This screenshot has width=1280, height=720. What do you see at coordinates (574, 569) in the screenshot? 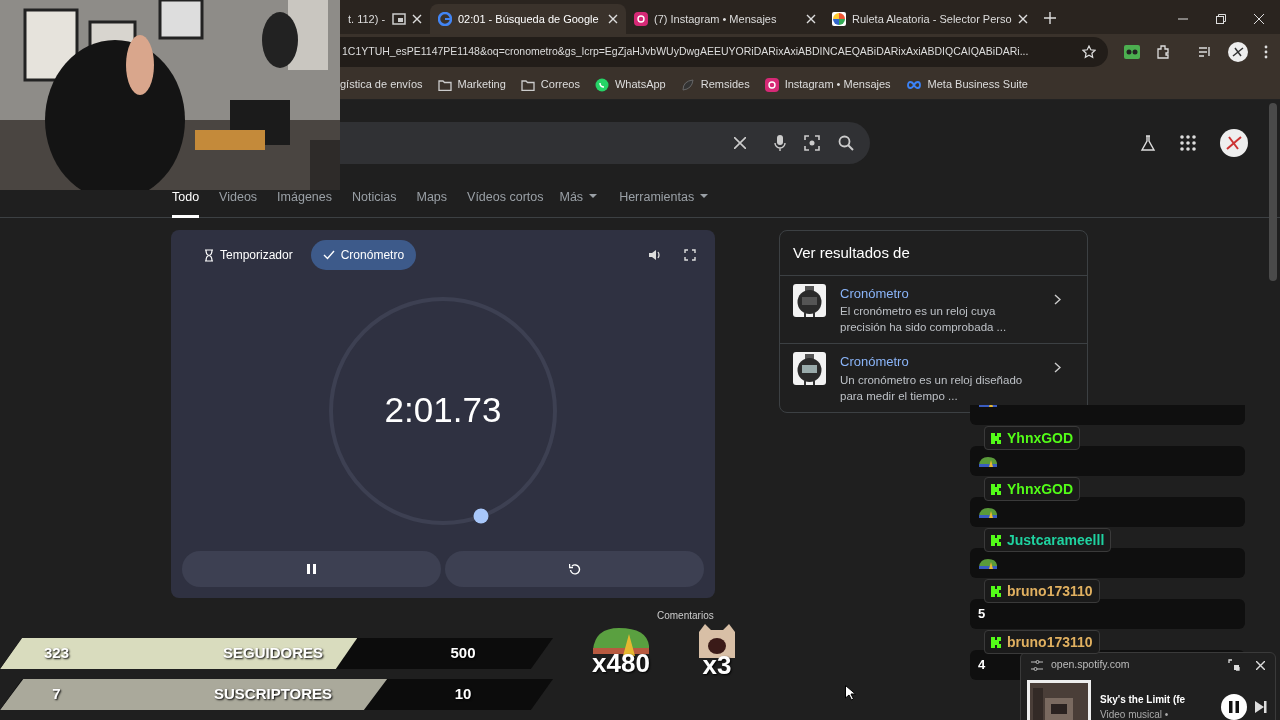
I see `reset-icon` at bounding box center [574, 569].